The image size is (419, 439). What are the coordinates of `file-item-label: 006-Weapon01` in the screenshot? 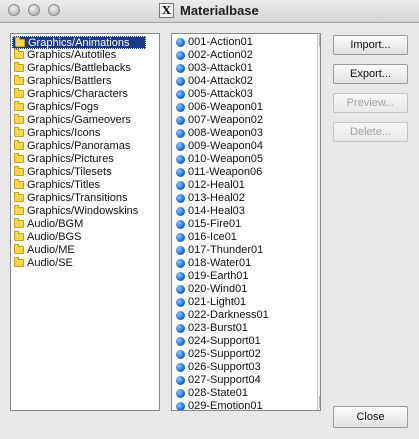 It's located at (226, 107).